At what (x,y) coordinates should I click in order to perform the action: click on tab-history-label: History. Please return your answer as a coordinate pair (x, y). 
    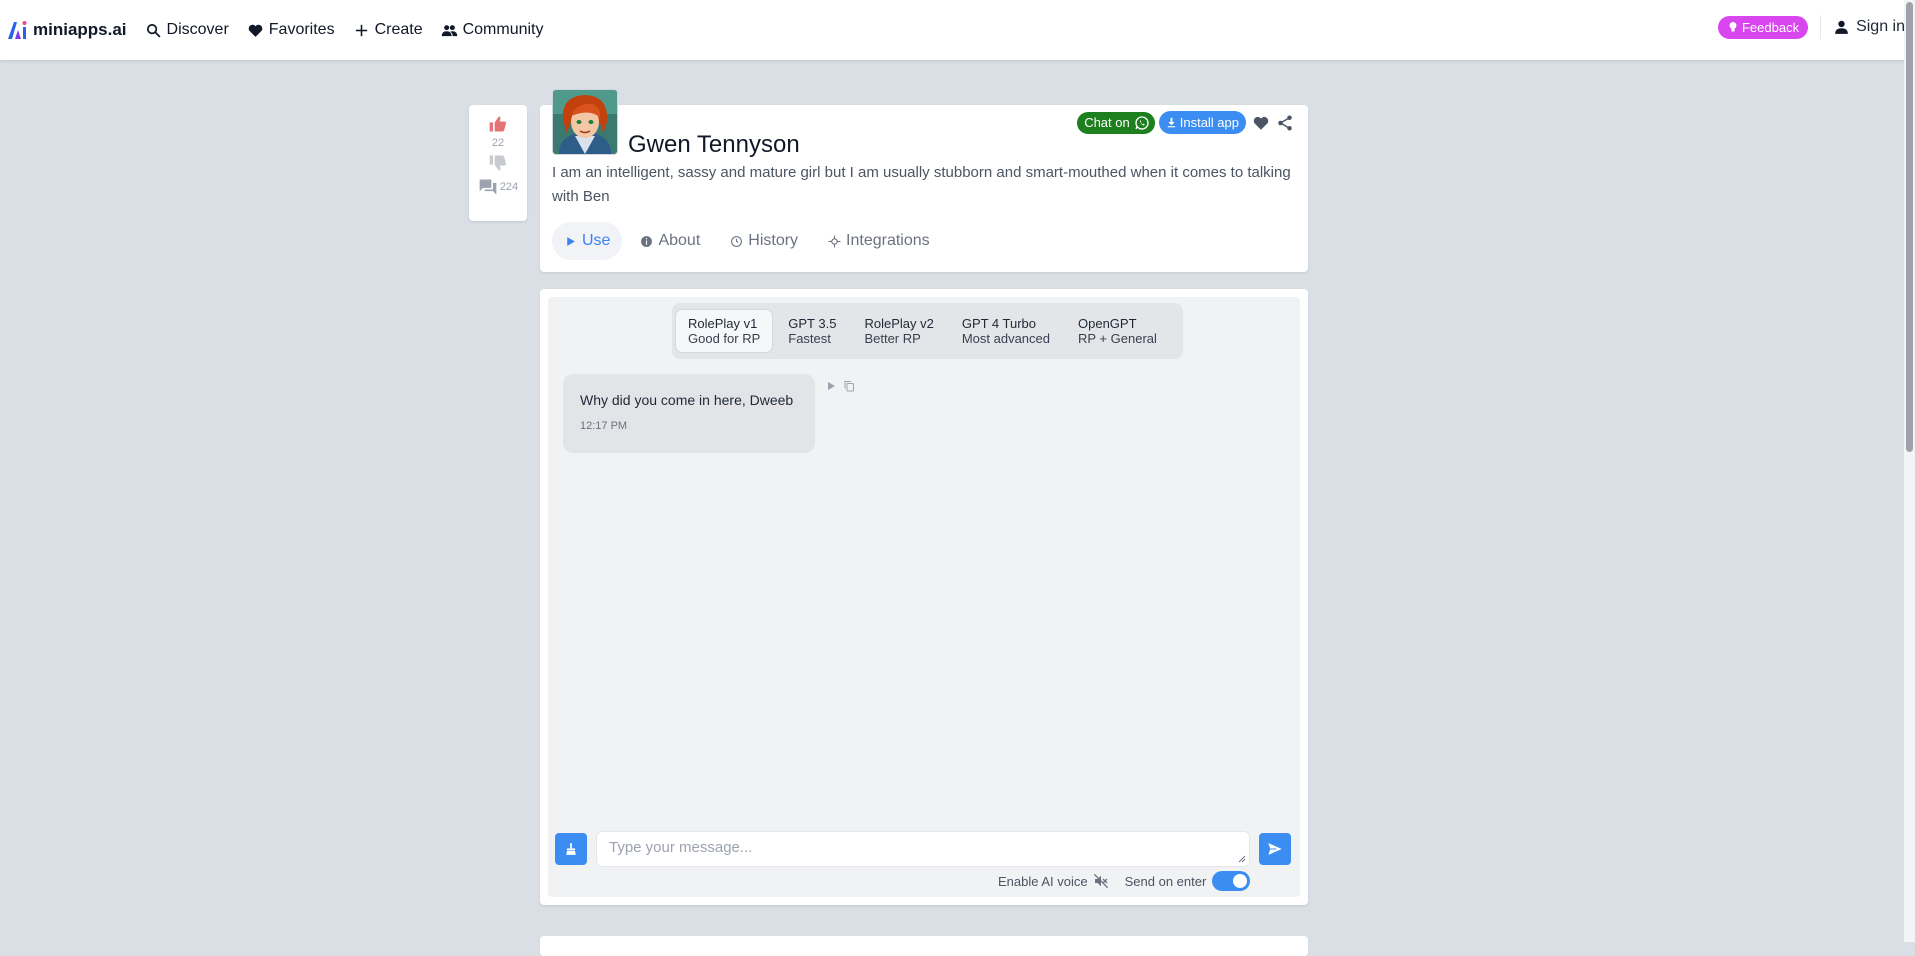
    Looking at the image, I should click on (773, 240).